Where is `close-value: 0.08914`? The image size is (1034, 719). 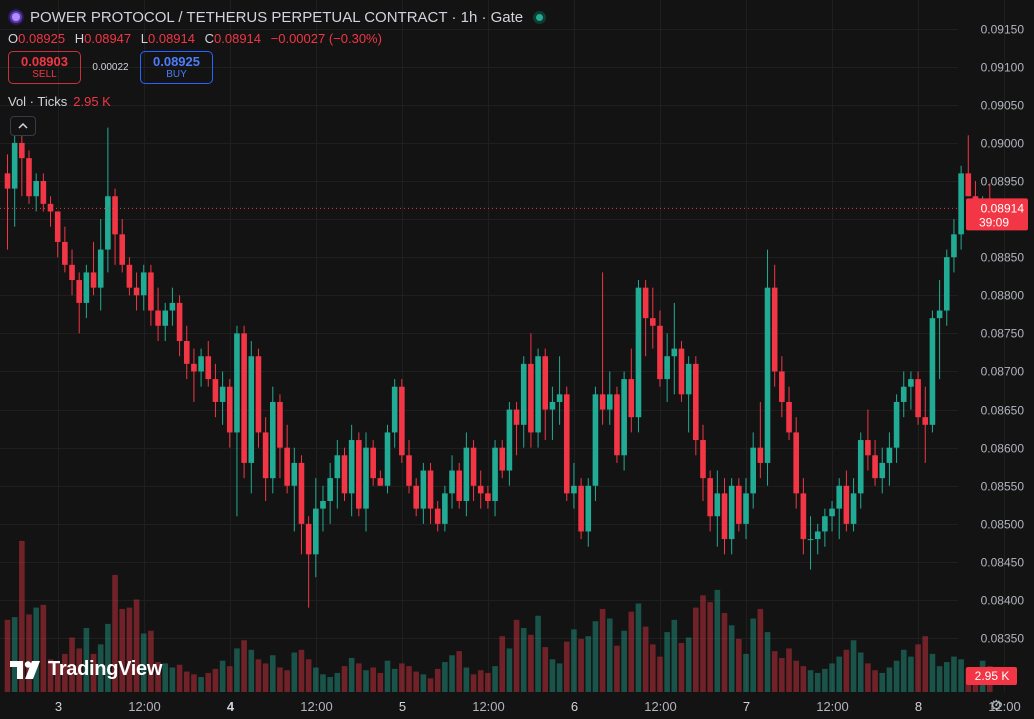
close-value: 0.08914 is located at coordinates (238, 38).